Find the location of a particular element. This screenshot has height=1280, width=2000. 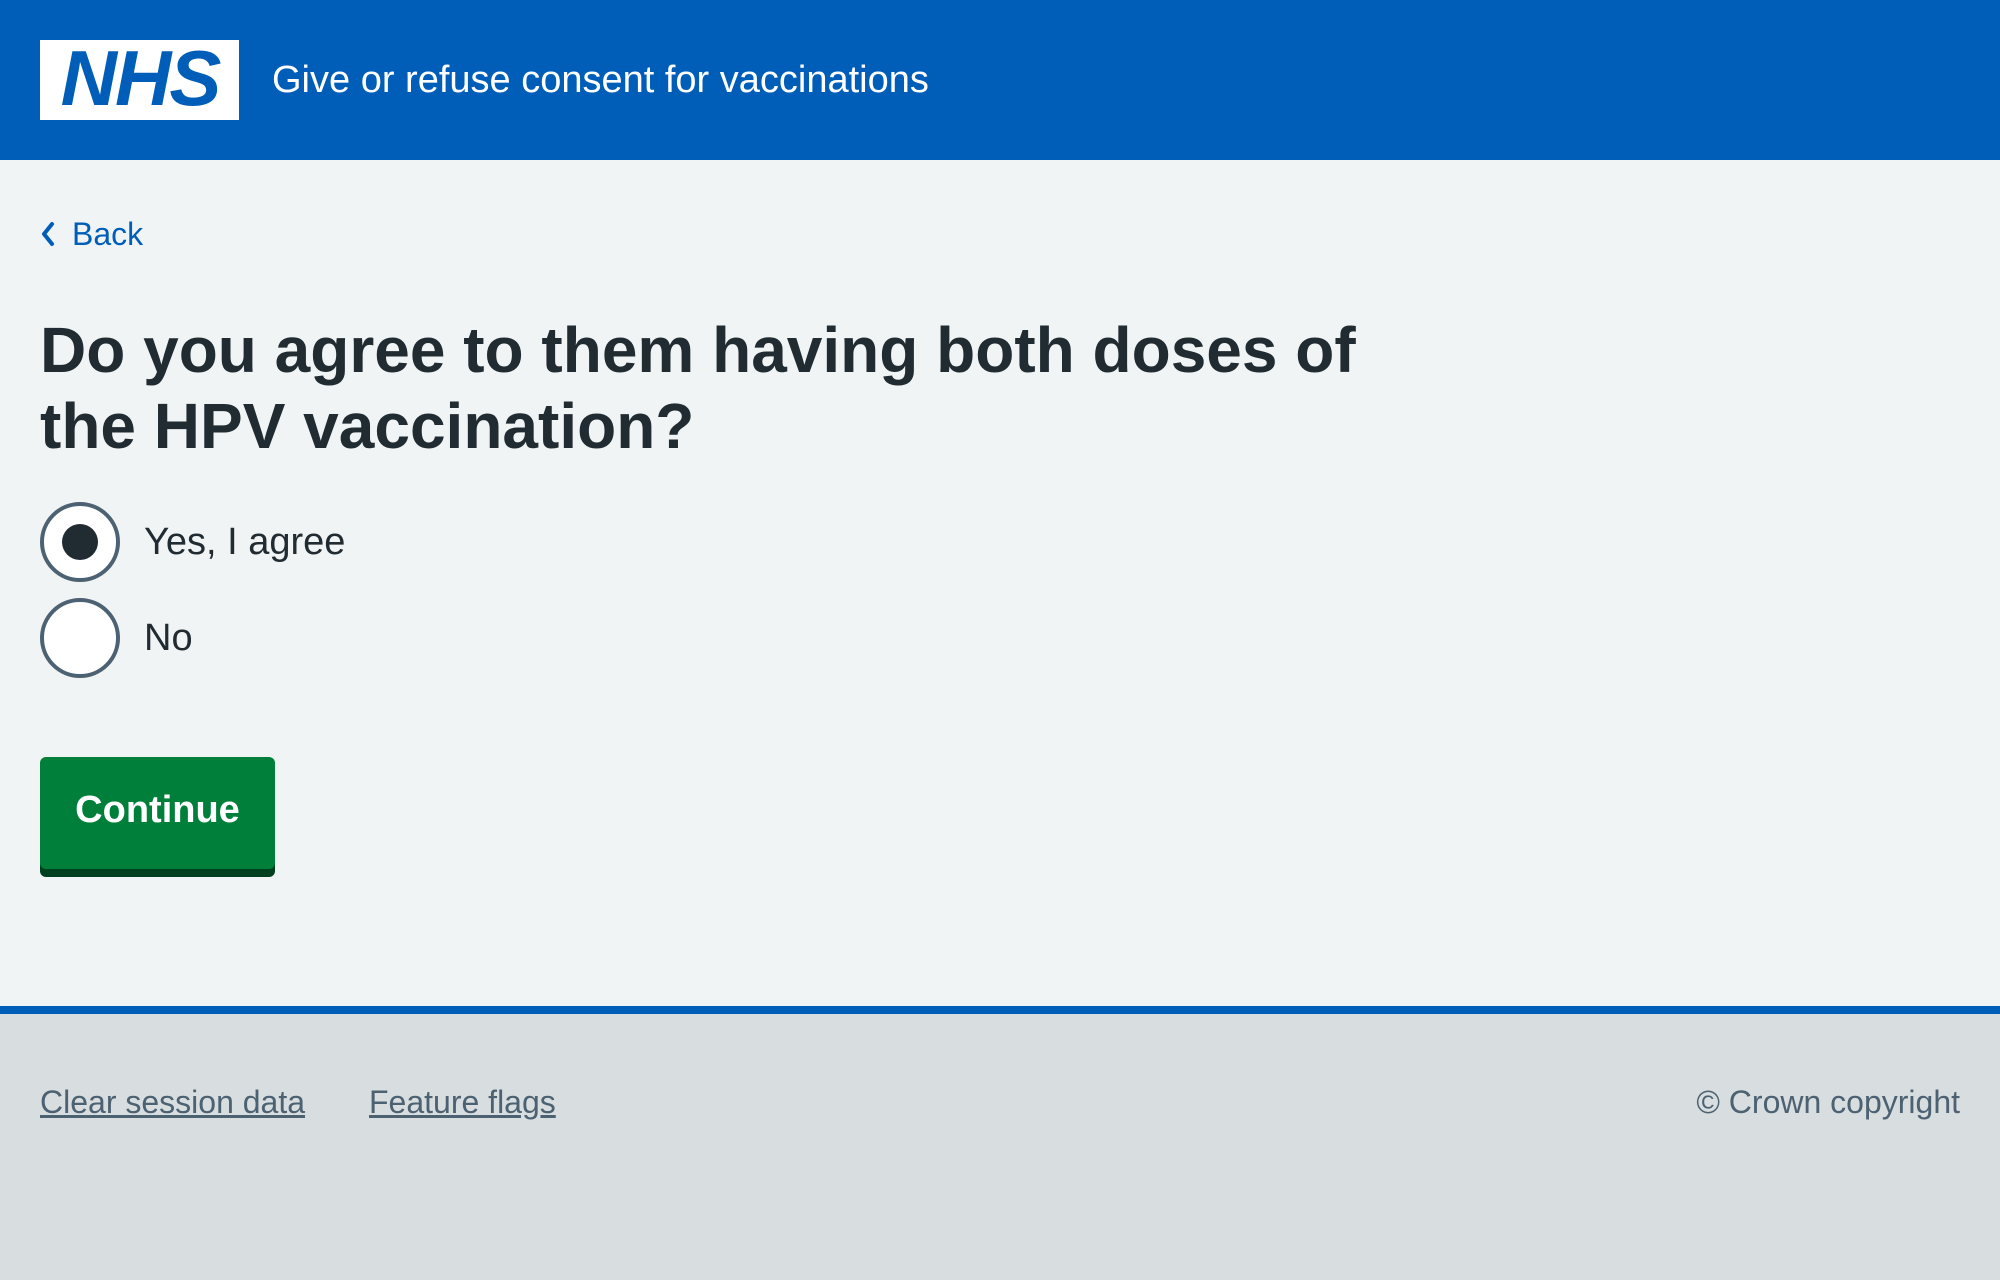

back-link: Back is located at coordinates (91, 234).